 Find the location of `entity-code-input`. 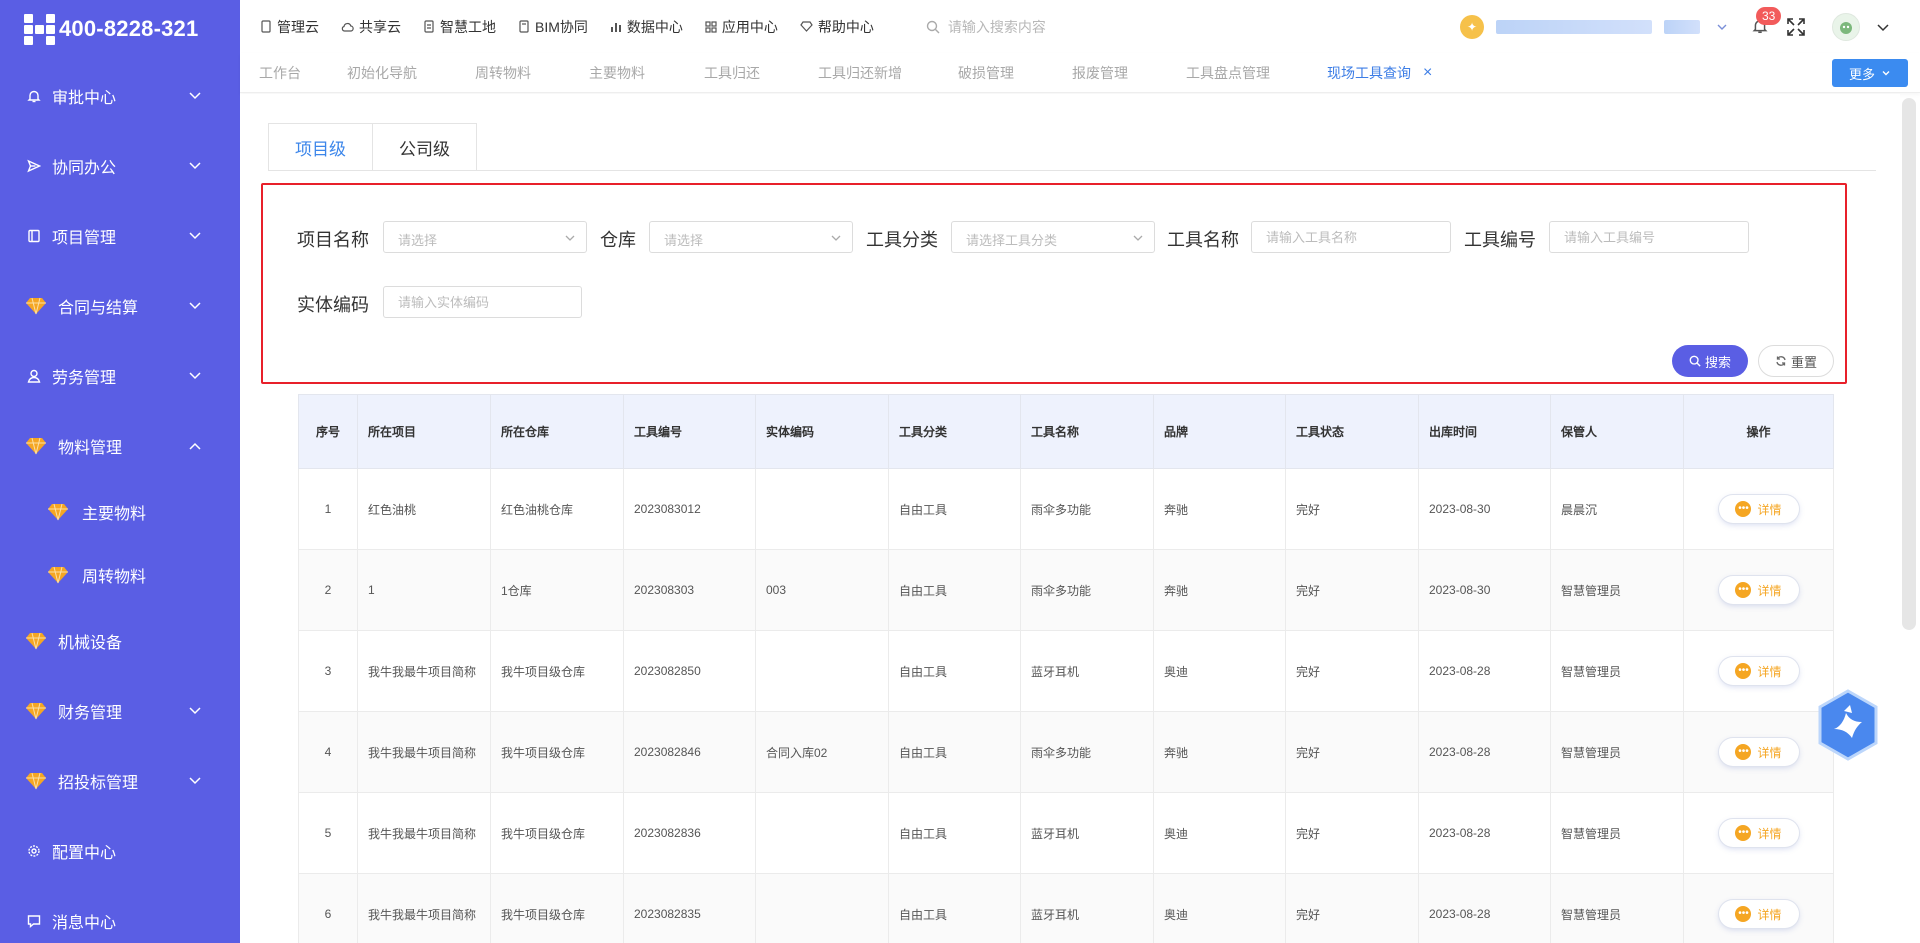

entity-code-input is located at coordinates (482, 302).